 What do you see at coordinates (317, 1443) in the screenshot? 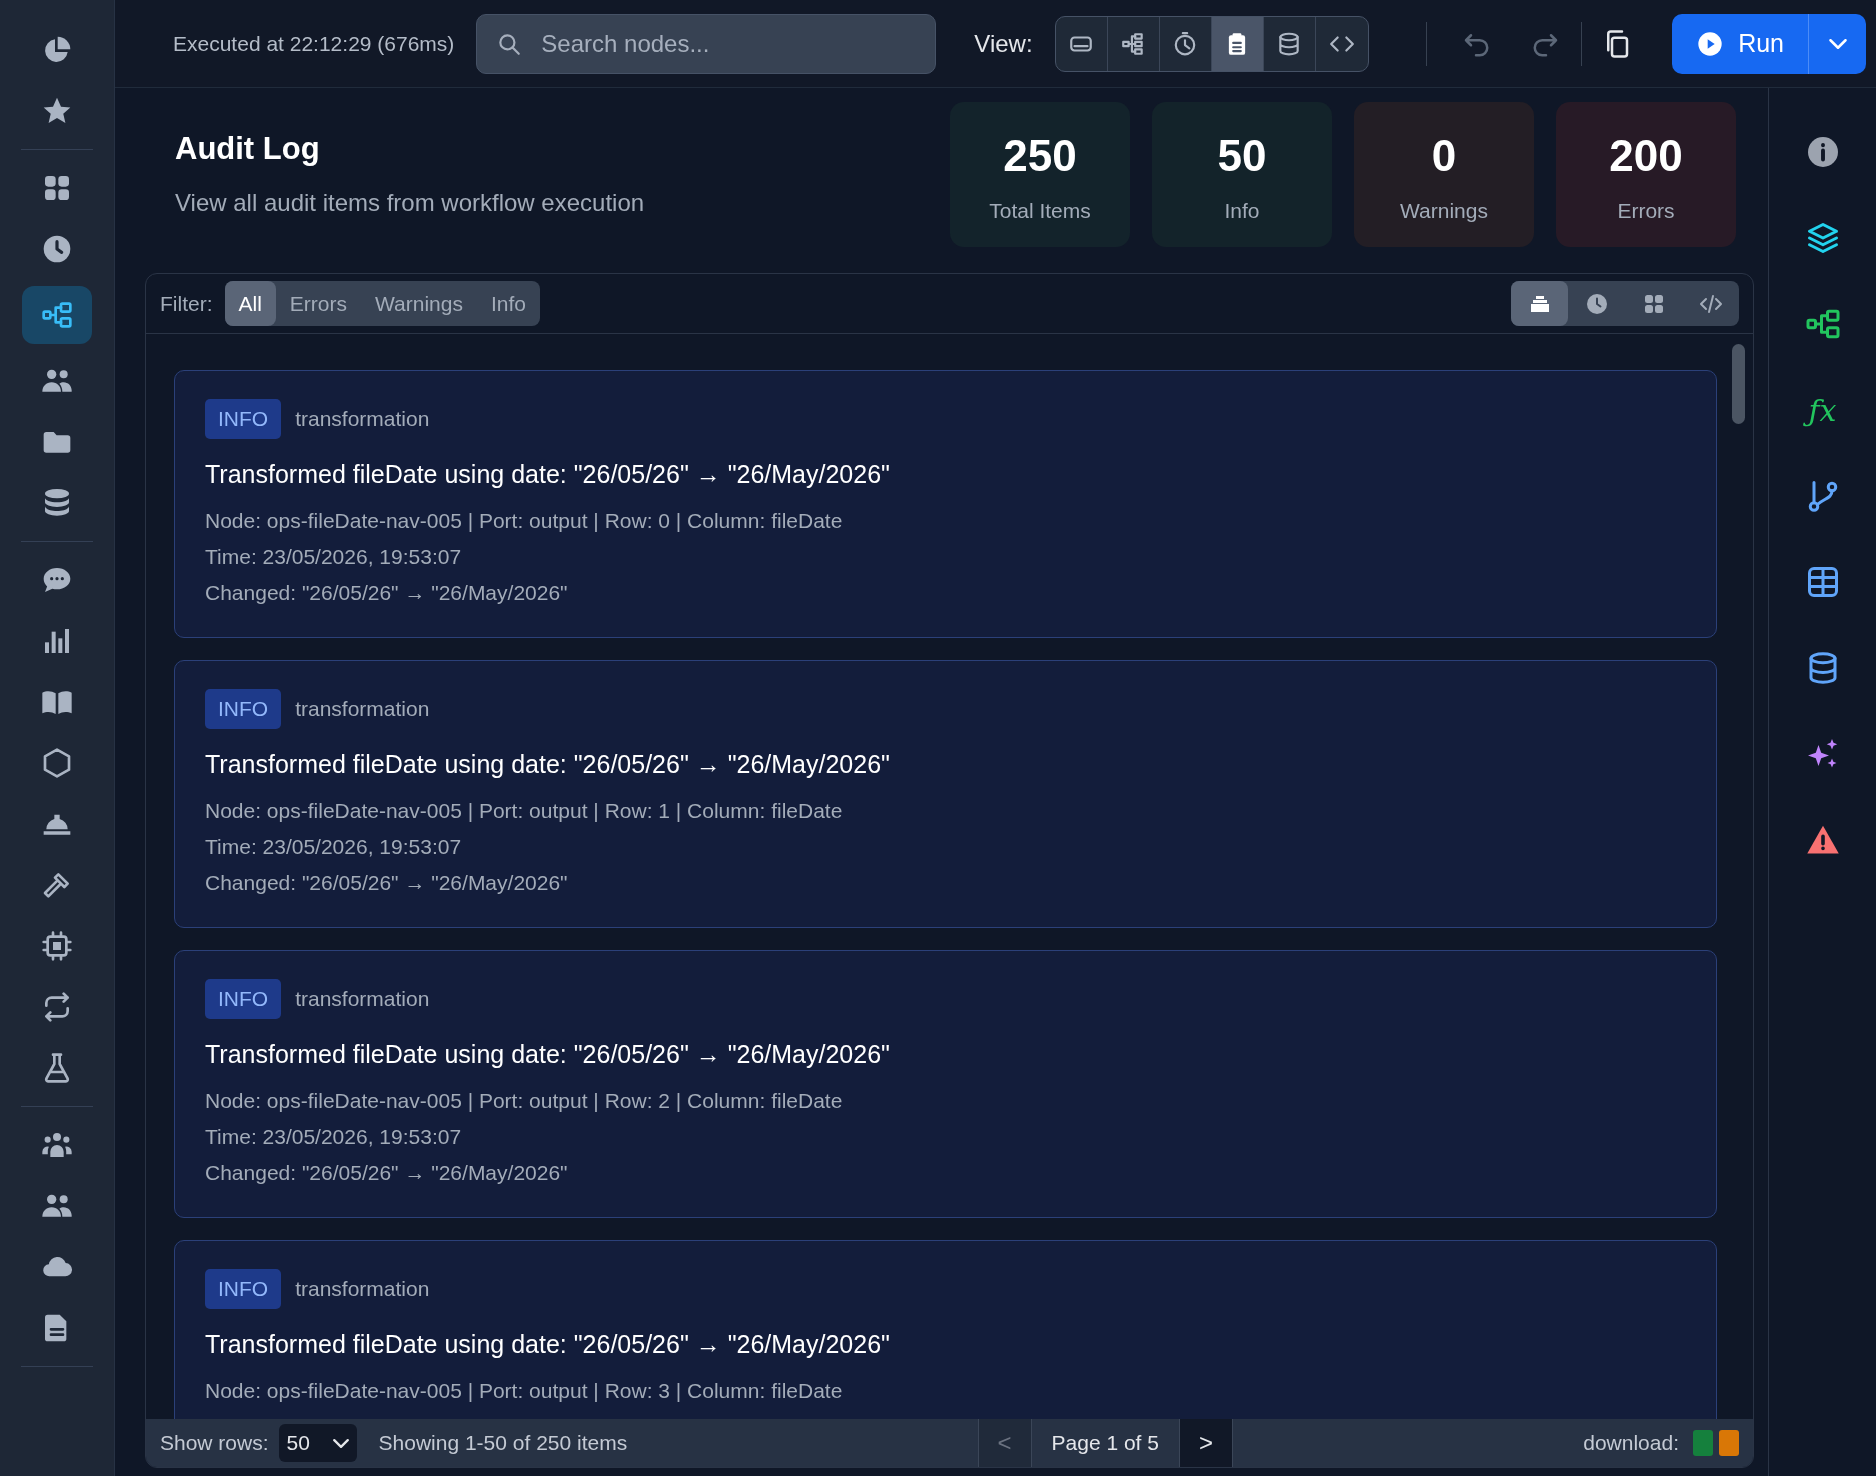
I see `rows-select: 50` at bounding box center [317, 1443].